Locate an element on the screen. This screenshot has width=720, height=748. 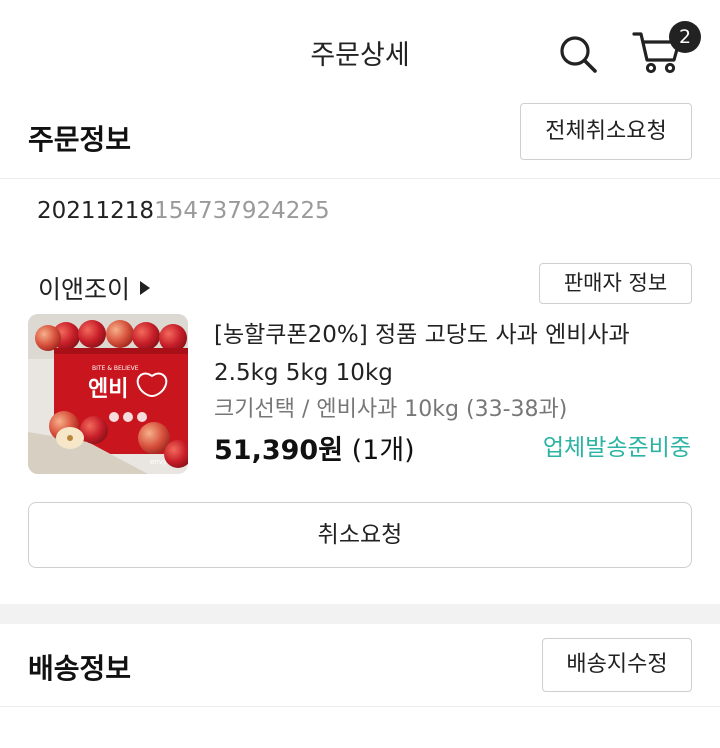
search-icon is located at coordinates (578, 54).